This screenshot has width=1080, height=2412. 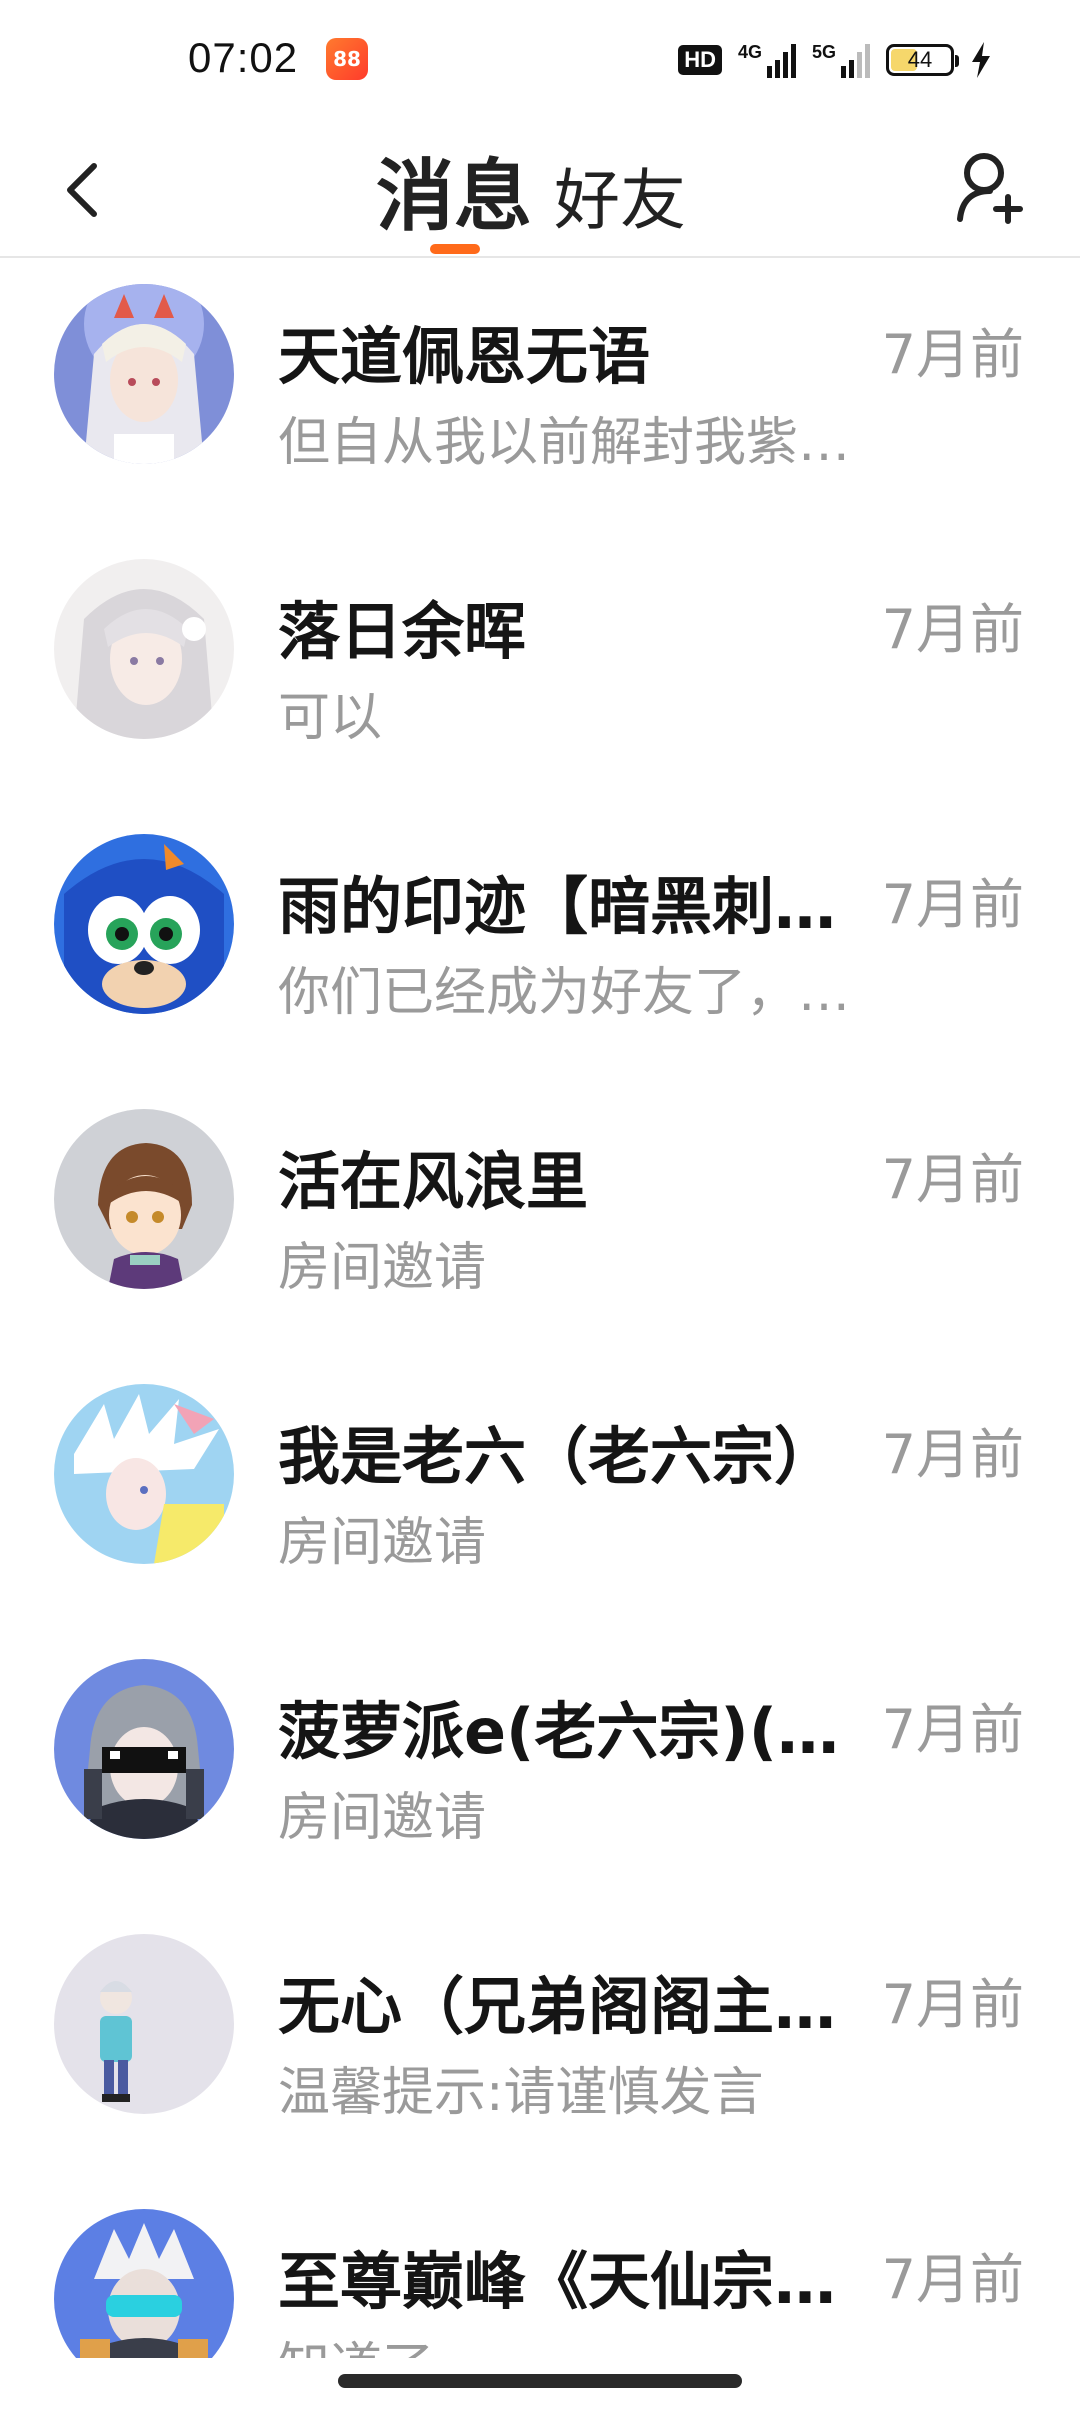 I want to click on chevron-left-icon, so click(x=82, y=190).